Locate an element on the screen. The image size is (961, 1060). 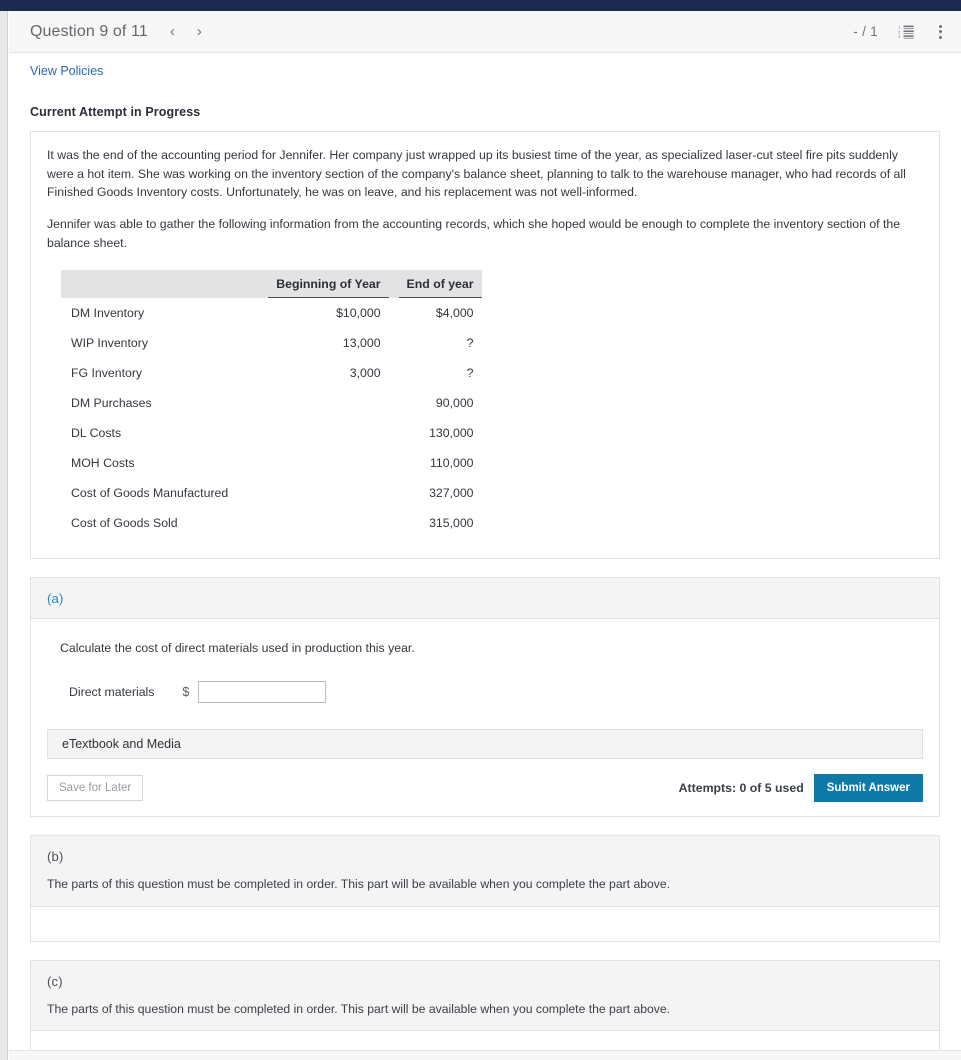
table-row: MOH Costs 110,000 is located at coordinates (271, 463).